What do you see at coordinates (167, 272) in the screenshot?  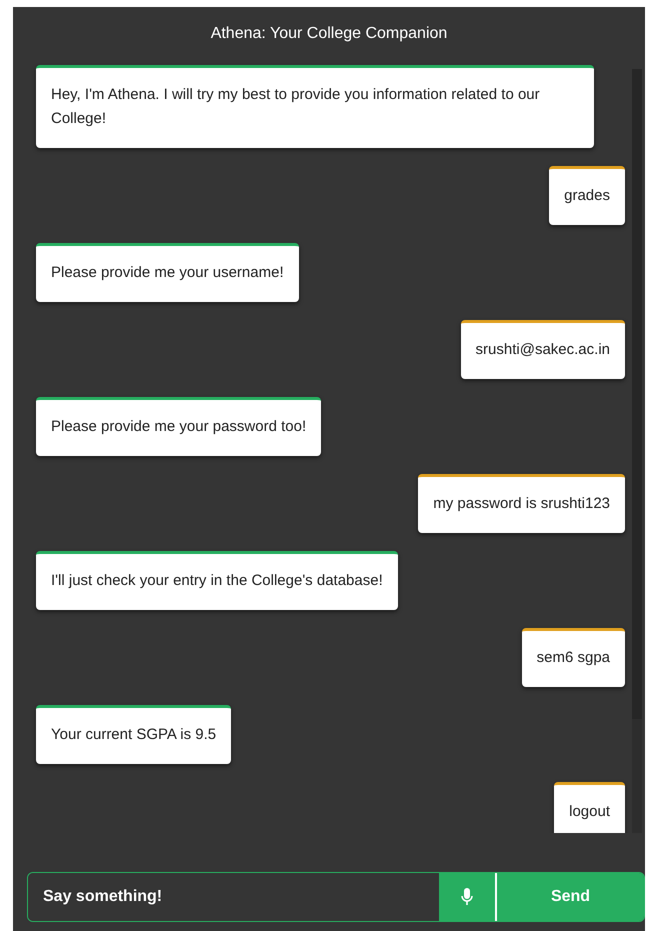 I see `bot-message: Please provide me your username!` at bounding box center [167, 272].